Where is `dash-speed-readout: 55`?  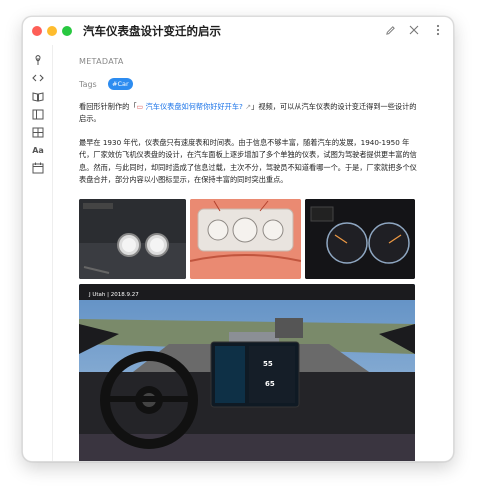
dash-speed-readout: 55 is located at coordinates (268, 364).